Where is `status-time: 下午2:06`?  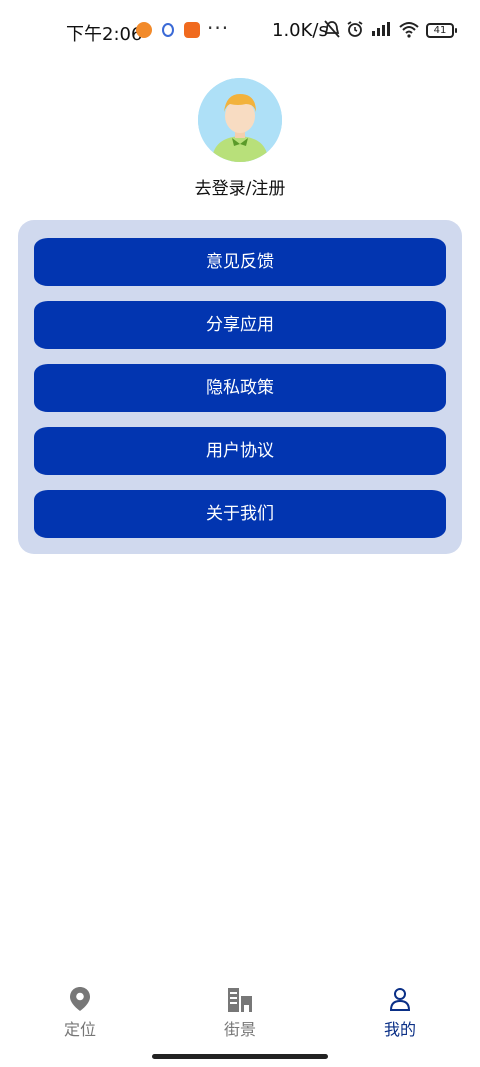
status-time: 下午2:06 is located at coordinates (104, 34).